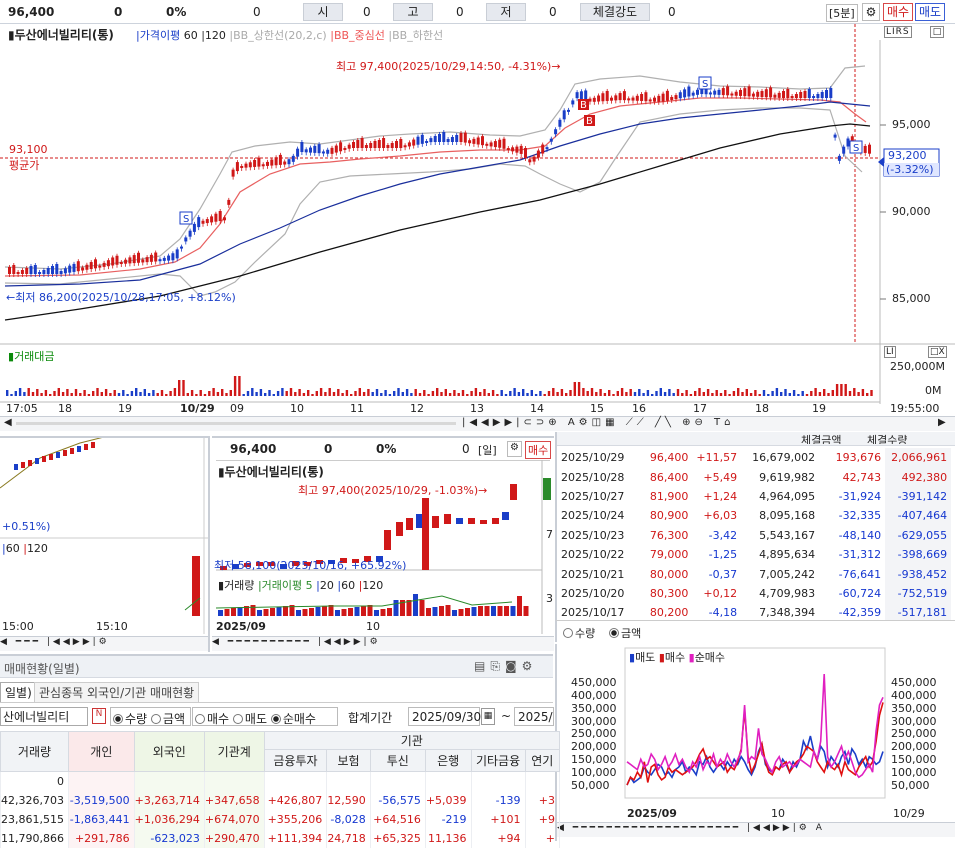 This screenshot has height=848, width=955. What do you see at coordinates (236, 423) in the screenshot?
I see `scrollbar-track` at bounding box center [236, 423].